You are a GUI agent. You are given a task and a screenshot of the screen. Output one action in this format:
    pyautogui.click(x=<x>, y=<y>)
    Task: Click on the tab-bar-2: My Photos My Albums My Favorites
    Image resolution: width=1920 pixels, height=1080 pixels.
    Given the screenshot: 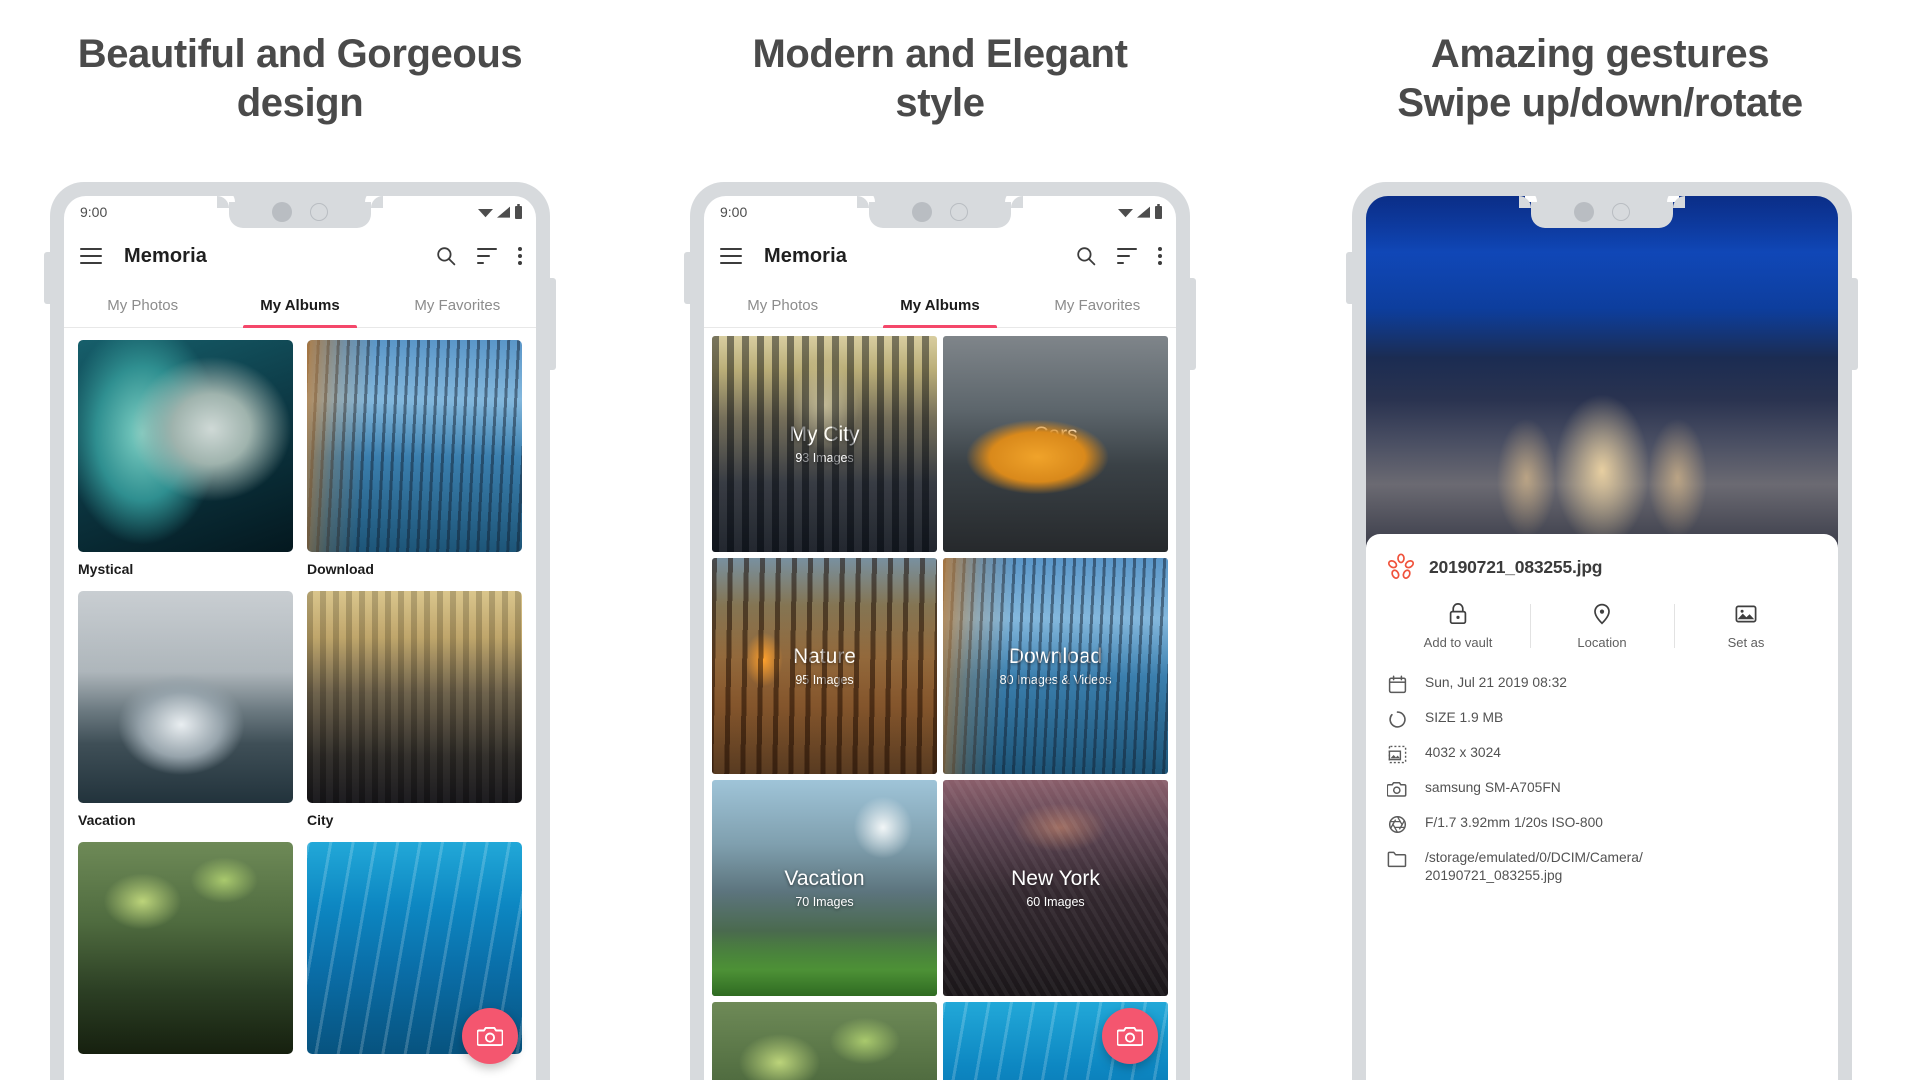 What is the action you would take?
    pyautogui.click(x=940, y=306)
    